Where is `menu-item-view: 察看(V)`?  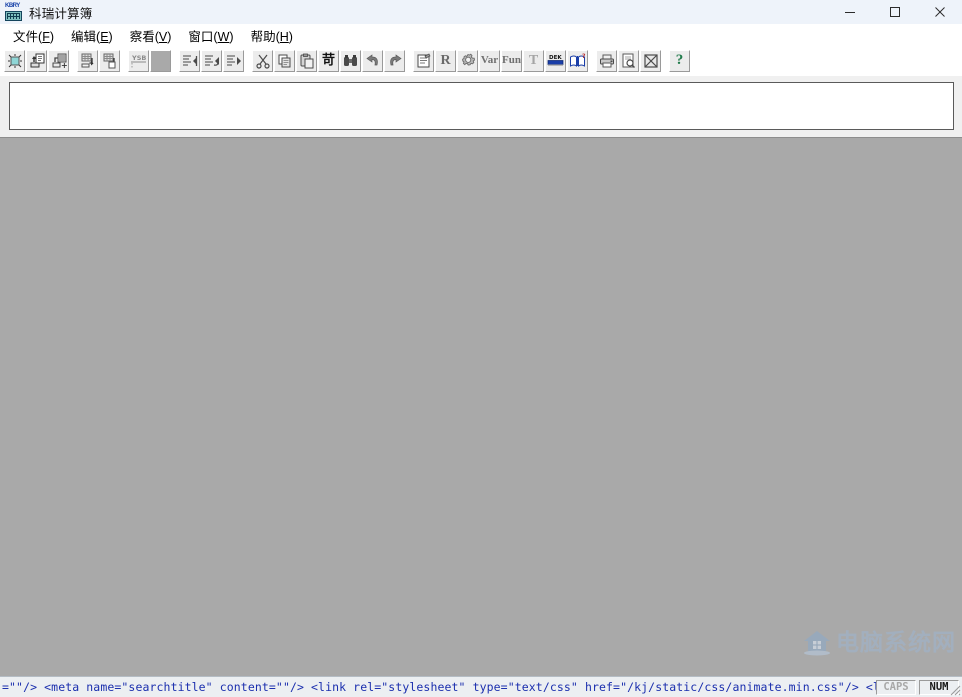
menu-item-view: 察看(V) is located at coordinates (151, 35).